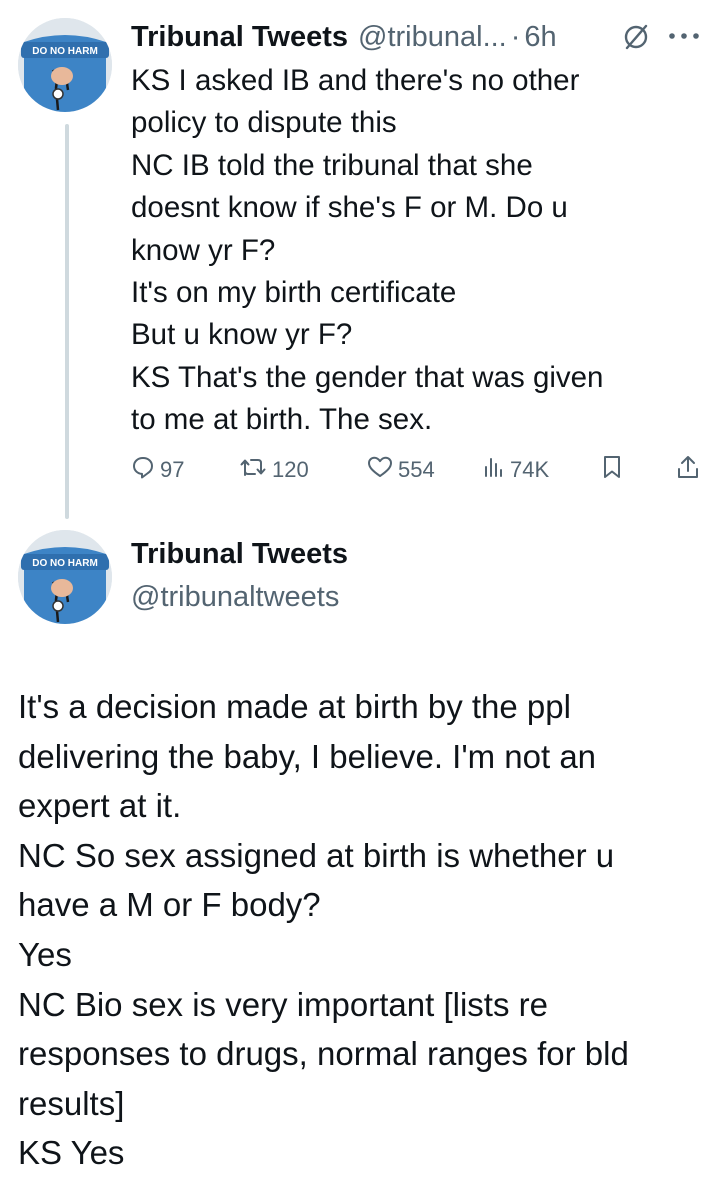  I want to click on tweet-line: NC So sex assigned at birth is whether u, so click(316, 855).